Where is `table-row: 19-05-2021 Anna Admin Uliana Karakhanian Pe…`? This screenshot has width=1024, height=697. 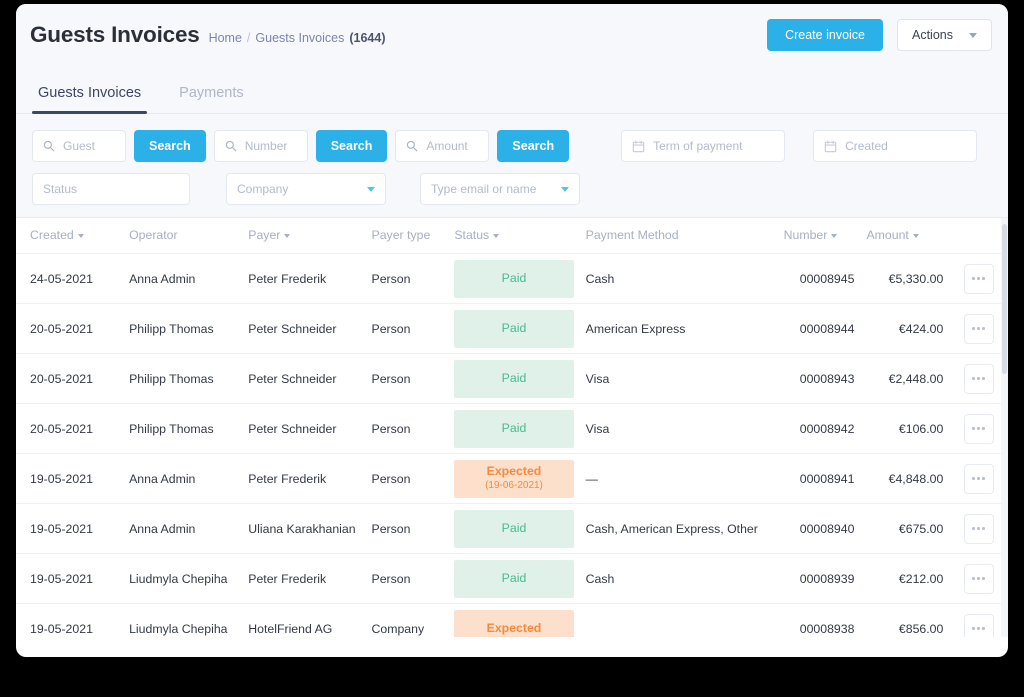
table-row: 19-05-2021 Anna Admin Uliana Karakhanian Pe… is located at coordinates (512, 528).